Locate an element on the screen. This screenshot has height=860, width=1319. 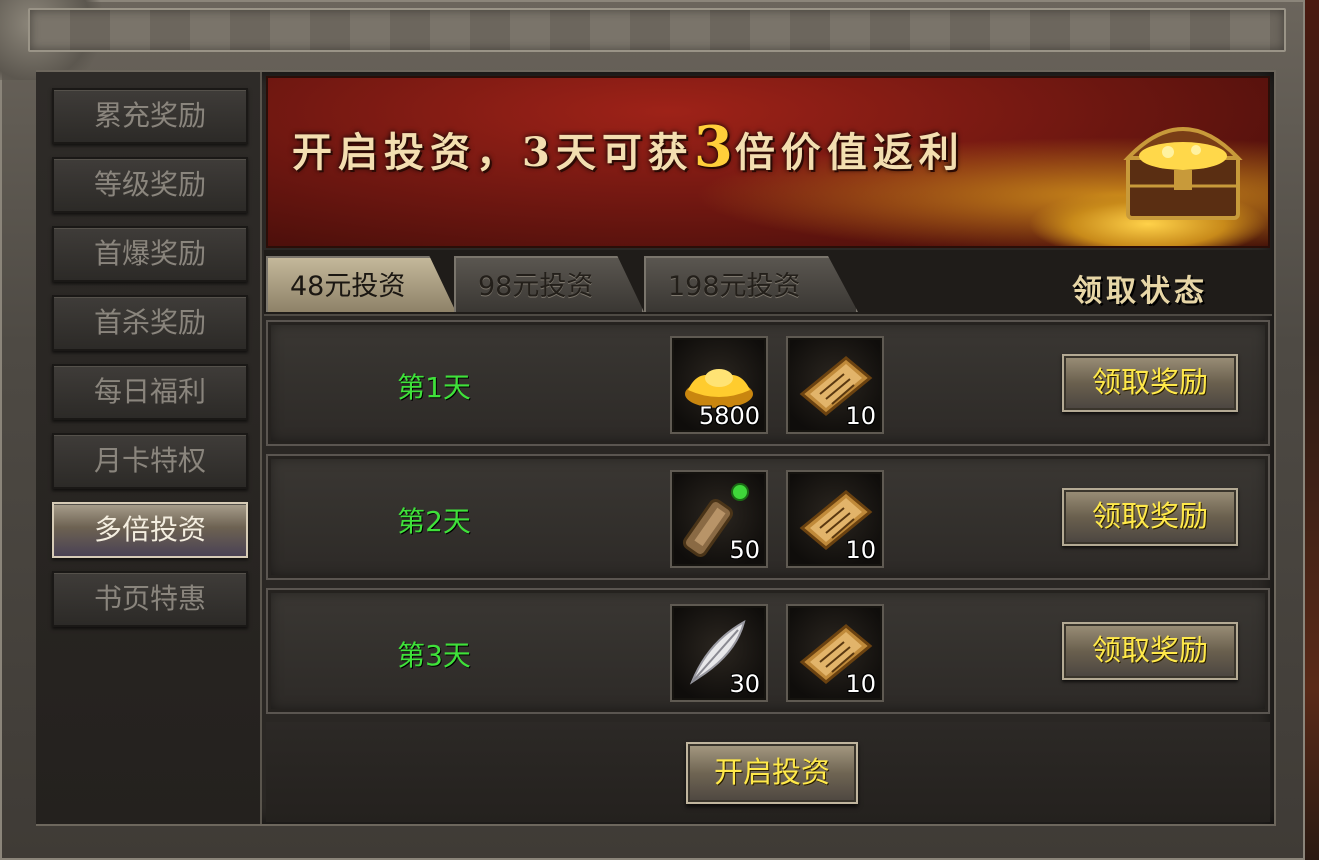
banner-title: 开启投资，3天可获3倍价值返利 is located at coordinates (628, 147).